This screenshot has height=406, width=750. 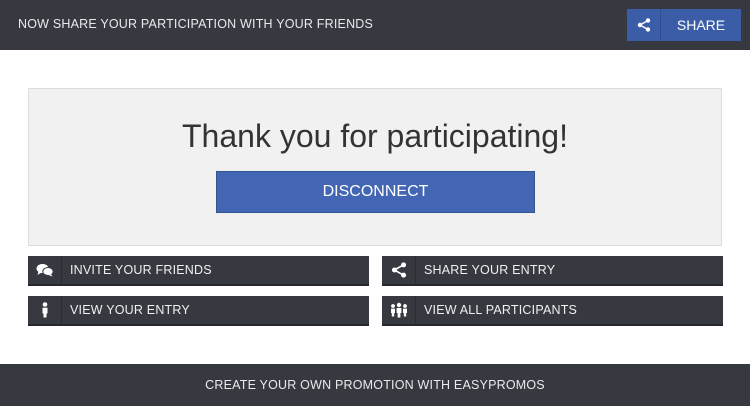 I want to click on group-icon, so click(x=399, y=310).